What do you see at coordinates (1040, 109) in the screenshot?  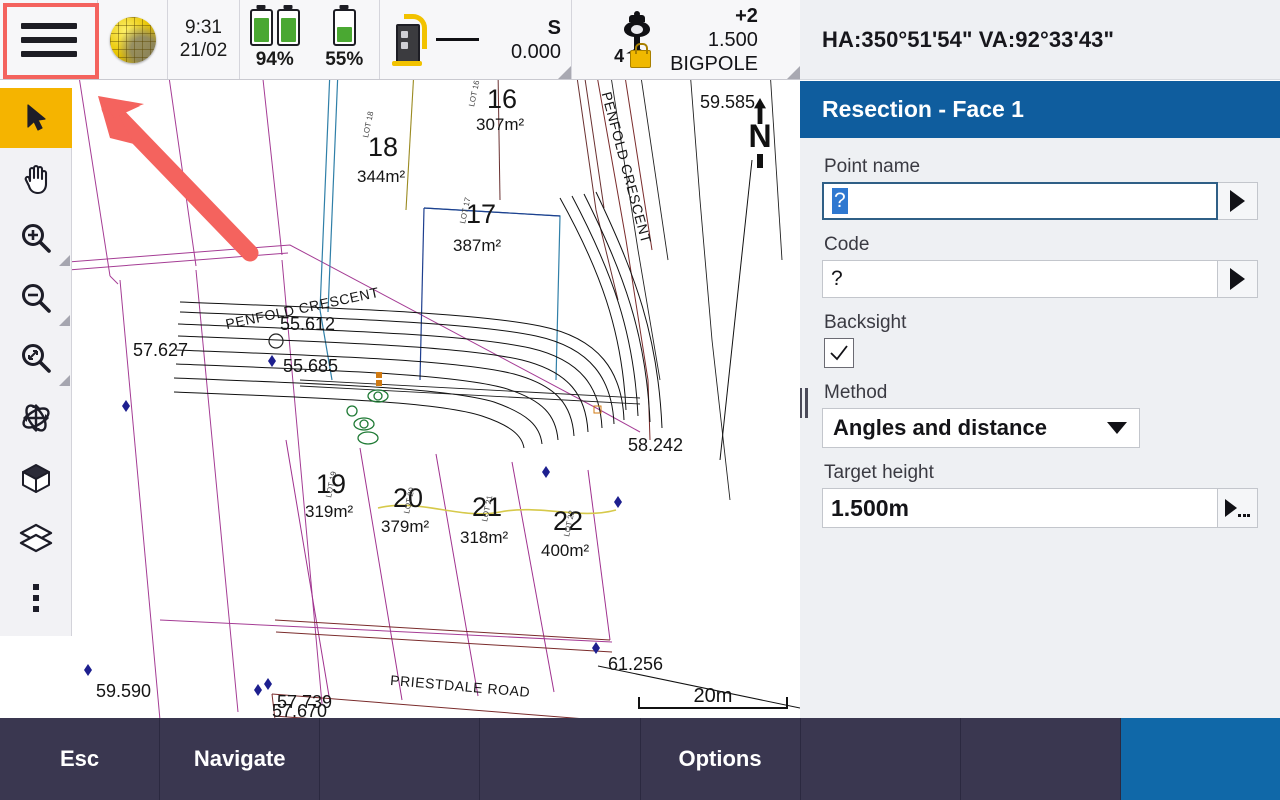 I see `panel-title: Resection - Face 1` at bounding box center [1040, 109].